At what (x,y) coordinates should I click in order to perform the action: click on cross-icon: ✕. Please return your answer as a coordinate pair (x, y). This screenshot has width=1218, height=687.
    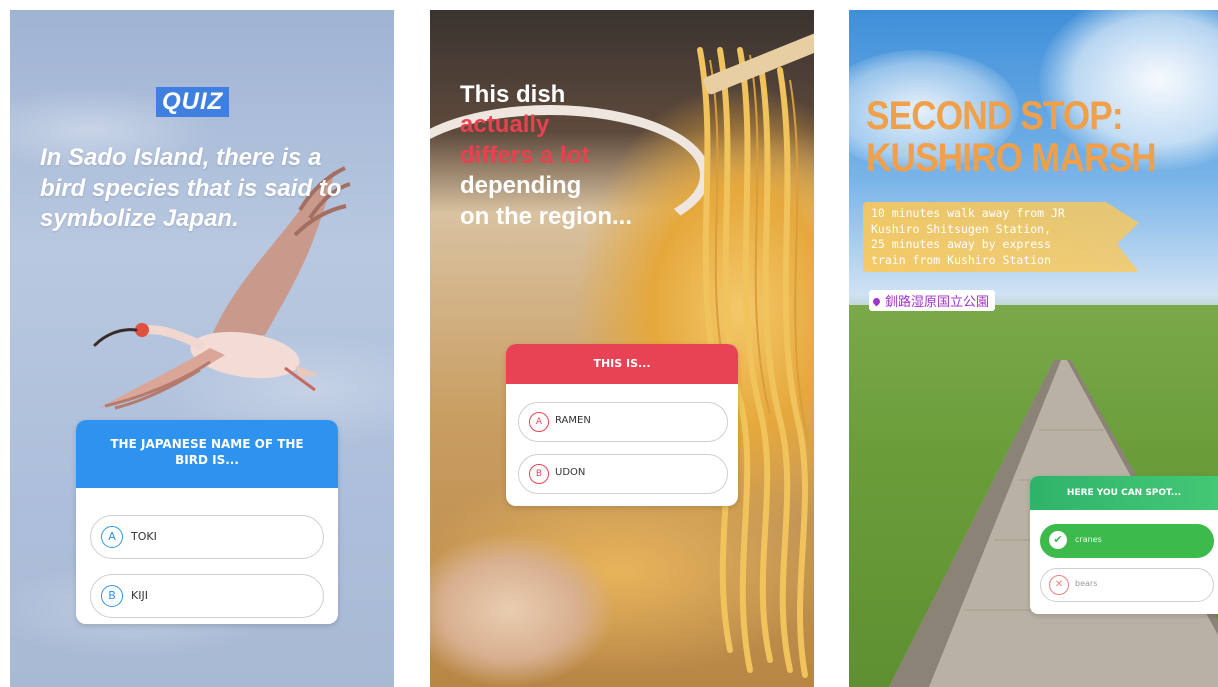
    Looking at the image, I should click on (1059, 585).